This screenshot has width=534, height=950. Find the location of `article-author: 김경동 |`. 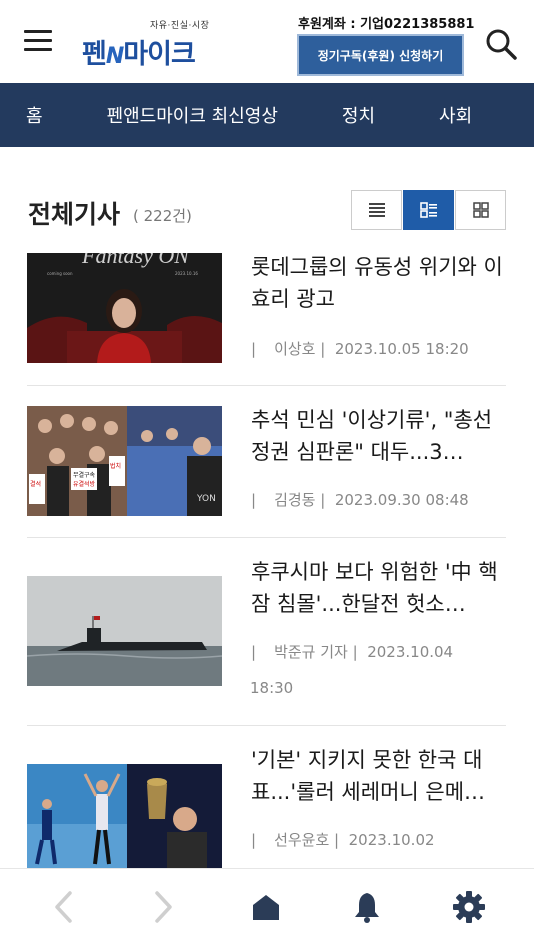

article-author: 김경동 | is located at coordinates (300, 500).